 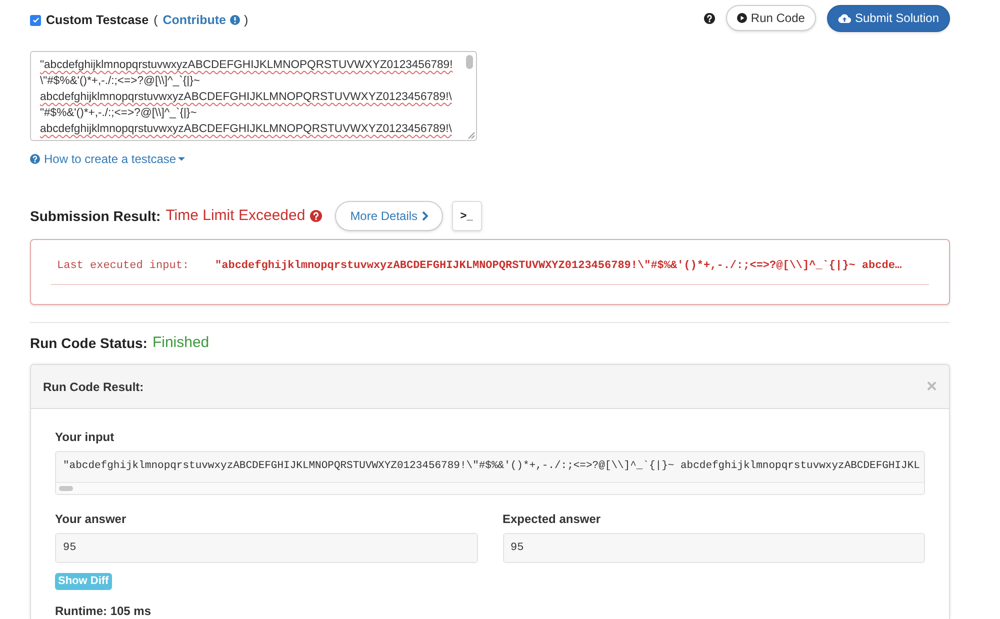 What do you see at coordinates (551, 519) in the screenshot?
I see `field-label: Expected answer` at bounding box center [551, 519].